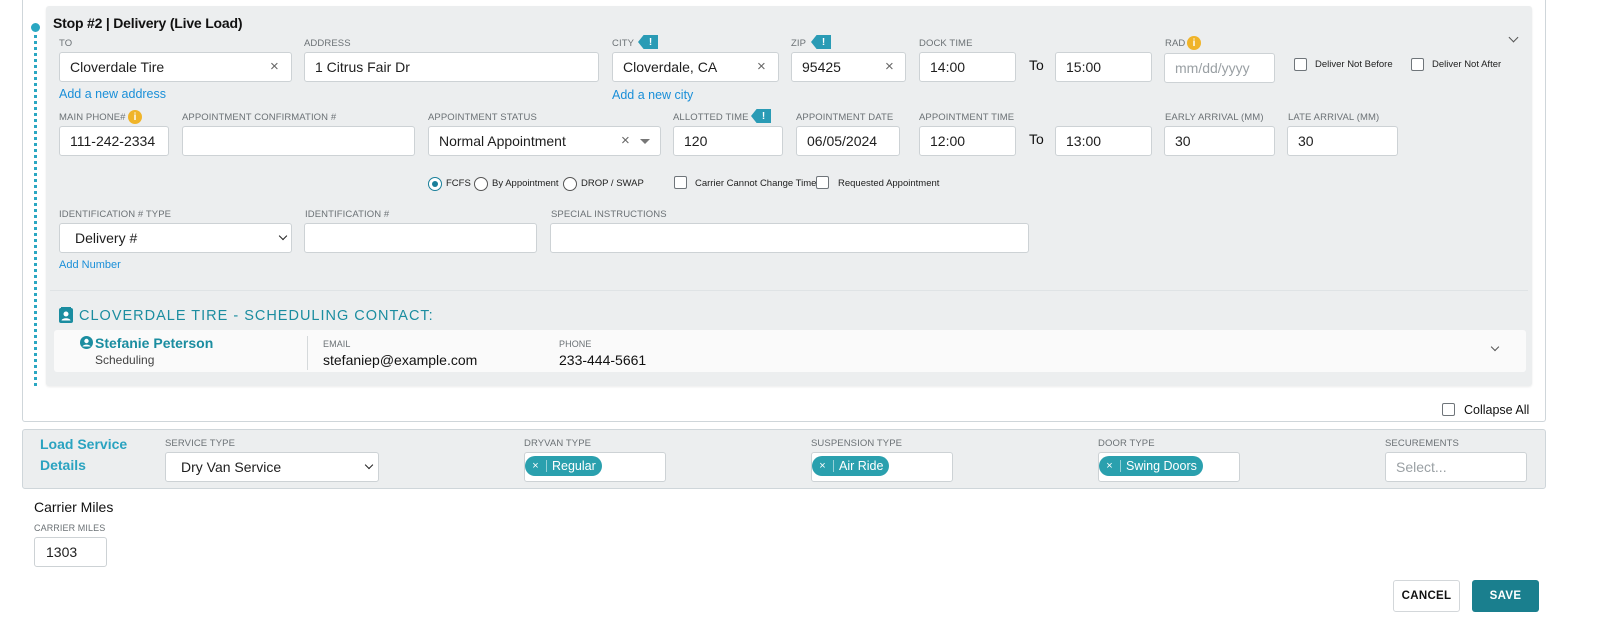  Describe the element at coordinates (1126, 443) in the screenshot. I see `door-type-label: DOOR TYPE` at that location.